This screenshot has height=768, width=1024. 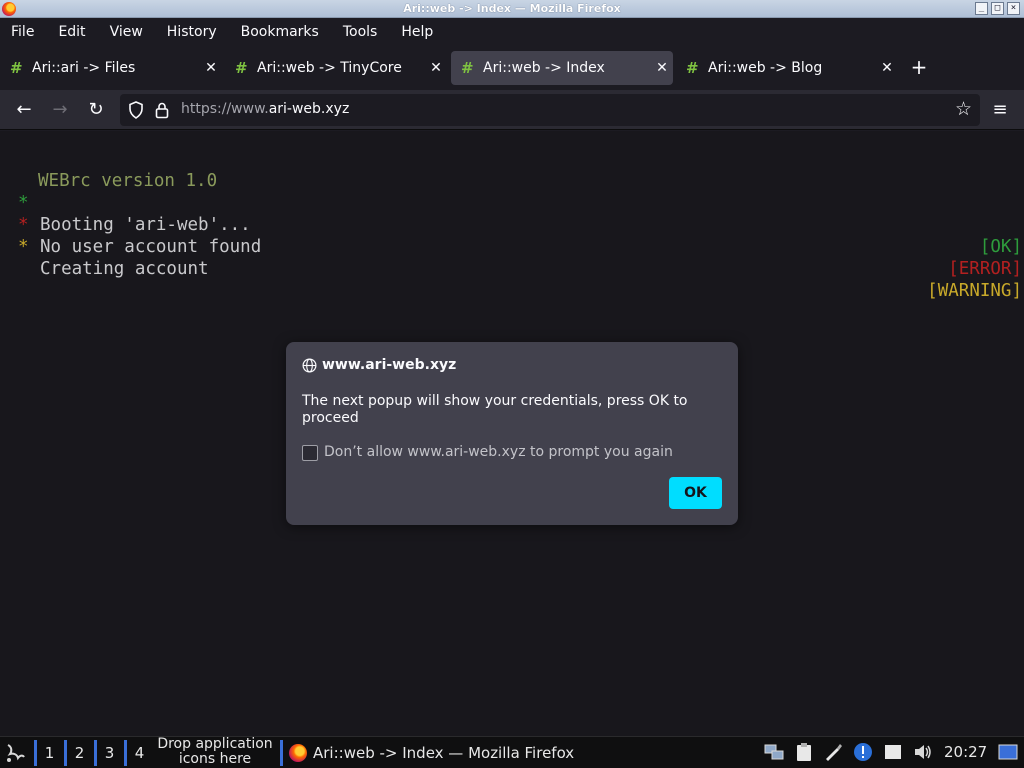 I want to click on show-desktop-icon, so click(x=1008, y=752).